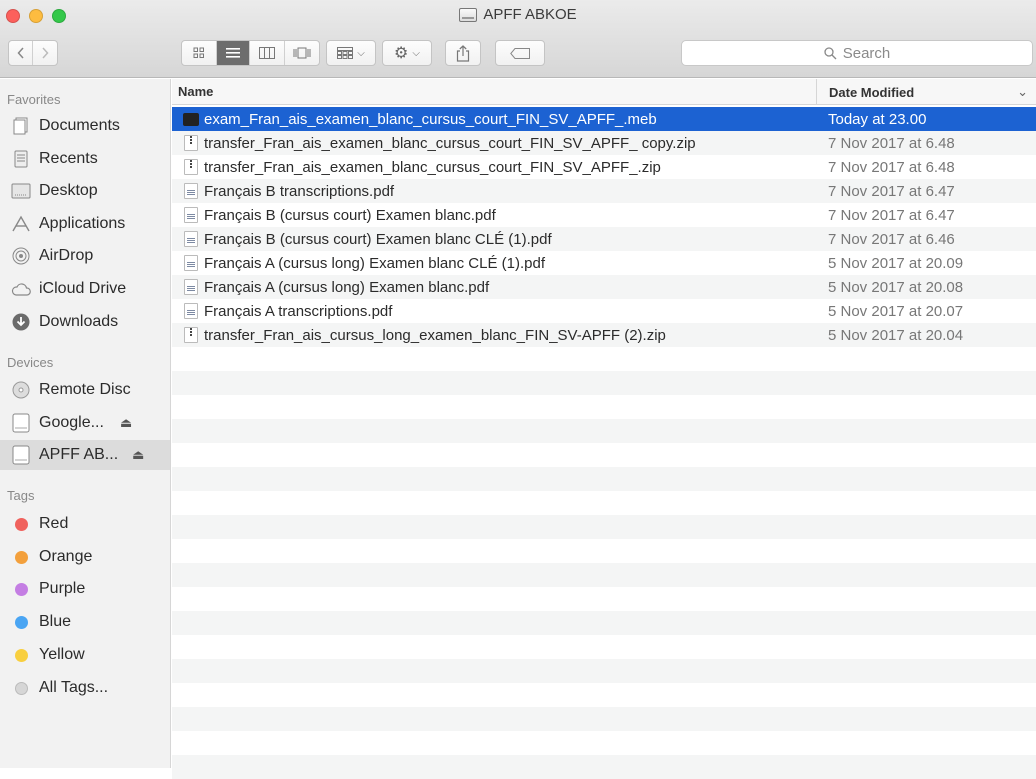 The height and width of the screenshot is (779, 1036). I want to click on file-date-modified: 7 Nov 2017 at 6.48, so click(891, 143).